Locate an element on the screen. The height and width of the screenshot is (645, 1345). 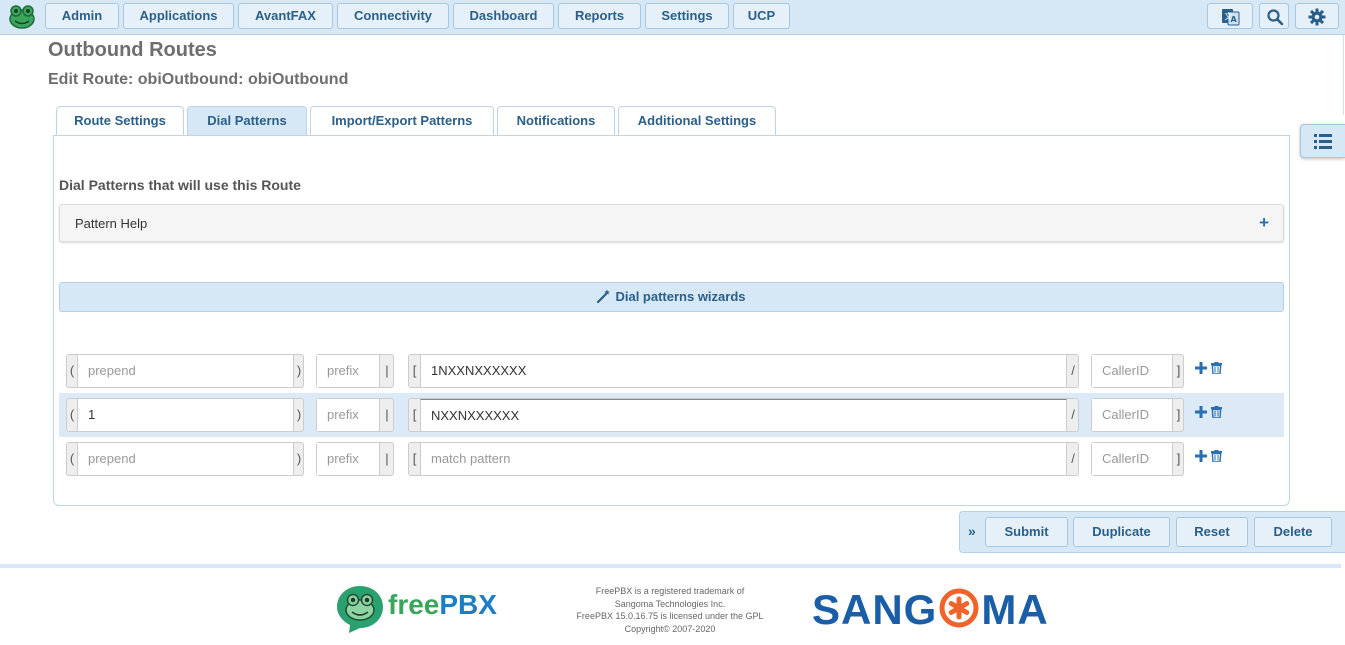
nav-avantfax: AvantFAX is located at coordinates (285, 16).